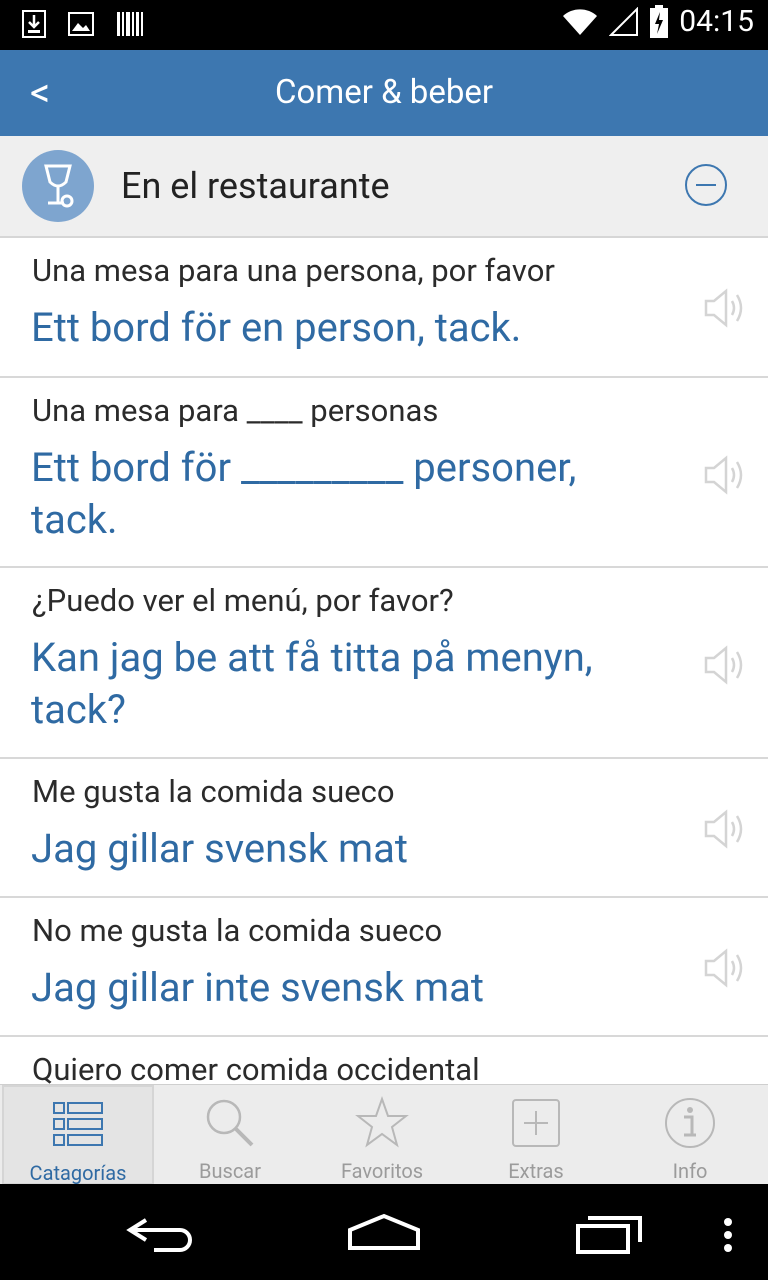 Image resolution: width=768 pixels, height=1280 pixels. Describe the element at coordinates (536, 1171) in the screenshot. I see `tab-label: Extras` at that location.